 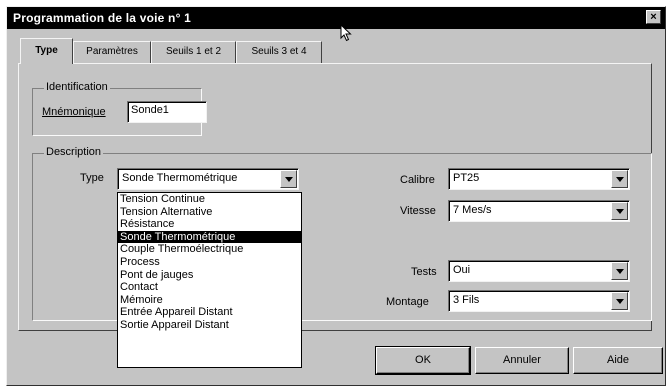 I want to click on type-option: Contact, so click(x=209, y=287).